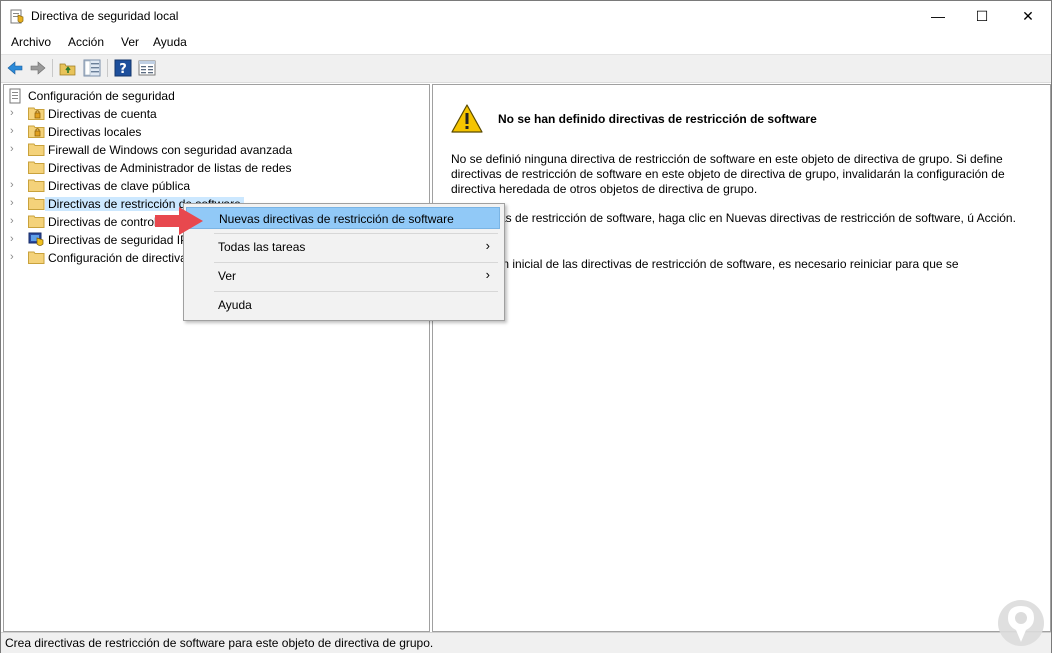 The width and height of the screenshot is (1052, 653). Describe the element at coordinates (38, 68) in the screenshot. I see `forward-icon` at that location.